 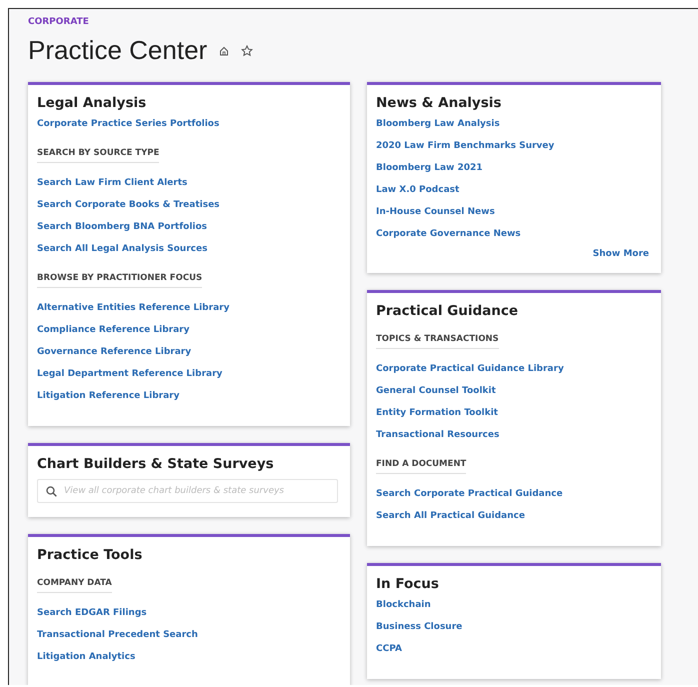 I want to click on section-heading: SEARCH BY SOURCE TYPE, so click(x=98, y=155).